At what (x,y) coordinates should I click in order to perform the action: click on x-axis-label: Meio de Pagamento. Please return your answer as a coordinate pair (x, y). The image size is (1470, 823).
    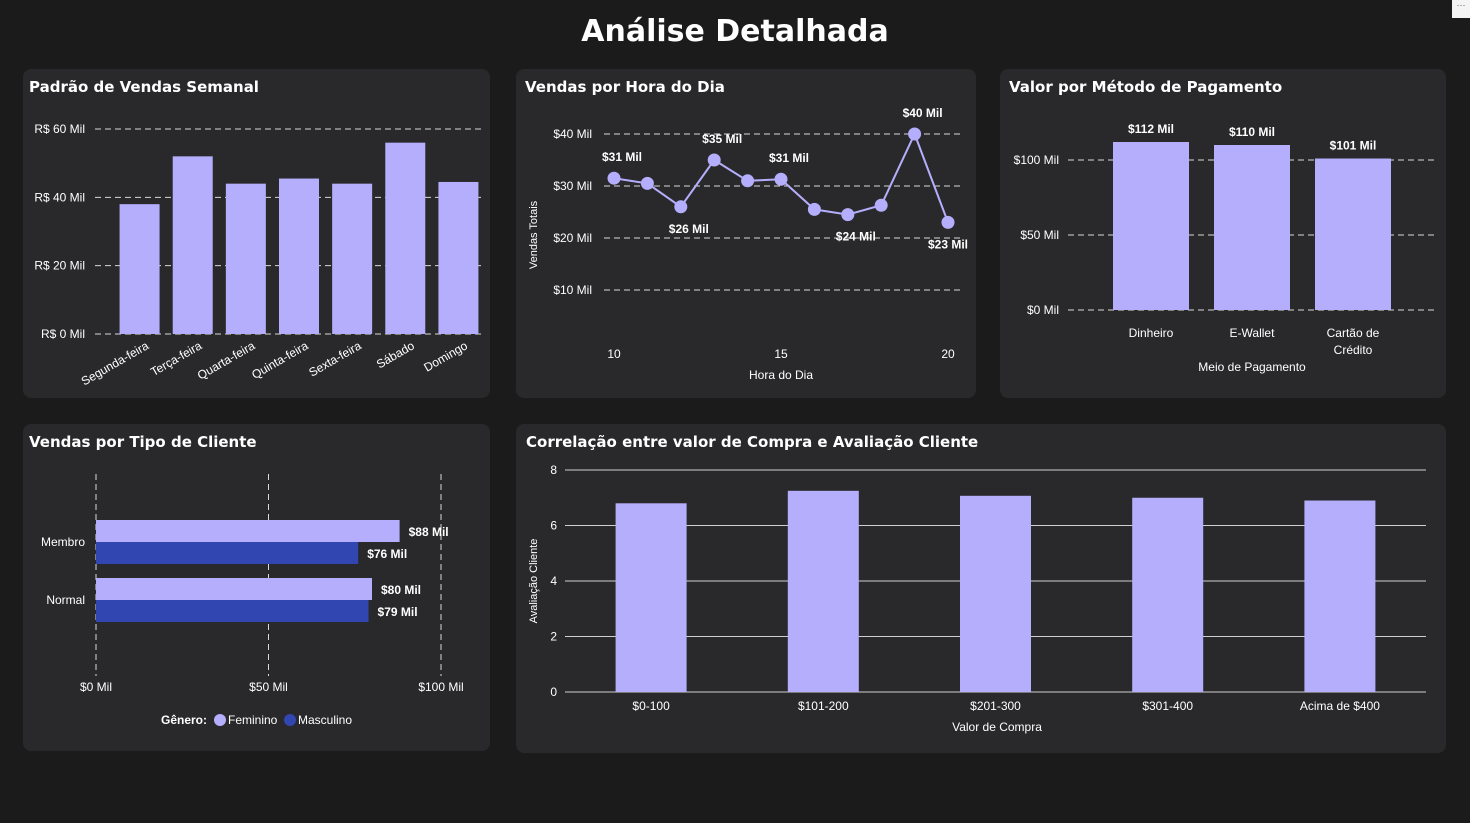
    Looking at the image, I should click on (1252, 367).